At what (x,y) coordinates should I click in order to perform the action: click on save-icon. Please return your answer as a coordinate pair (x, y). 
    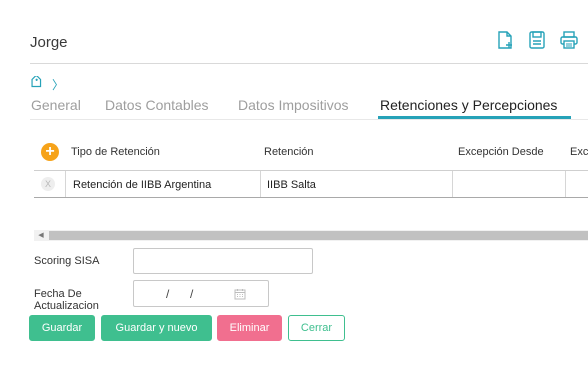
    Looking at the image, I should click on (537, 40).